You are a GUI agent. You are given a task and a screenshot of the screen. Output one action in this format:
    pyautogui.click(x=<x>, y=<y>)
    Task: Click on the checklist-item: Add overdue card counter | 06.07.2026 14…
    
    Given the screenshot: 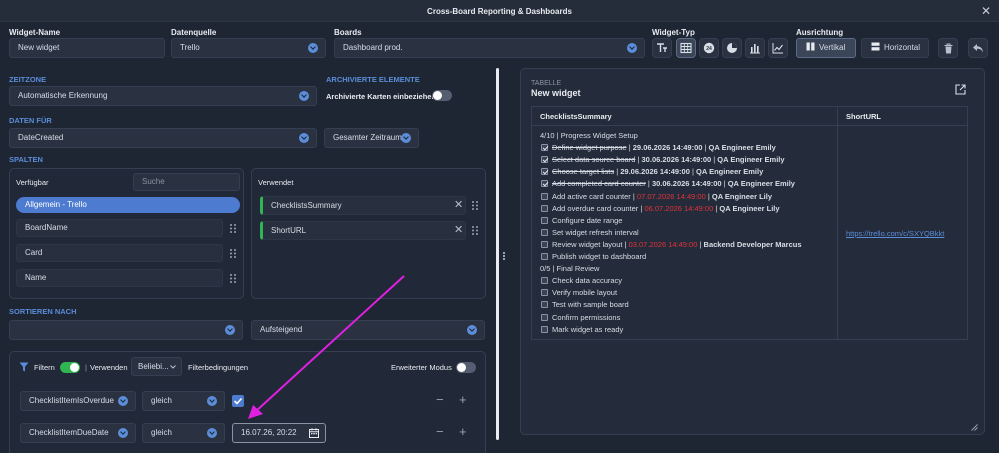 What is the action you would take?
    pyautogui.click(x=660, y=208)
    